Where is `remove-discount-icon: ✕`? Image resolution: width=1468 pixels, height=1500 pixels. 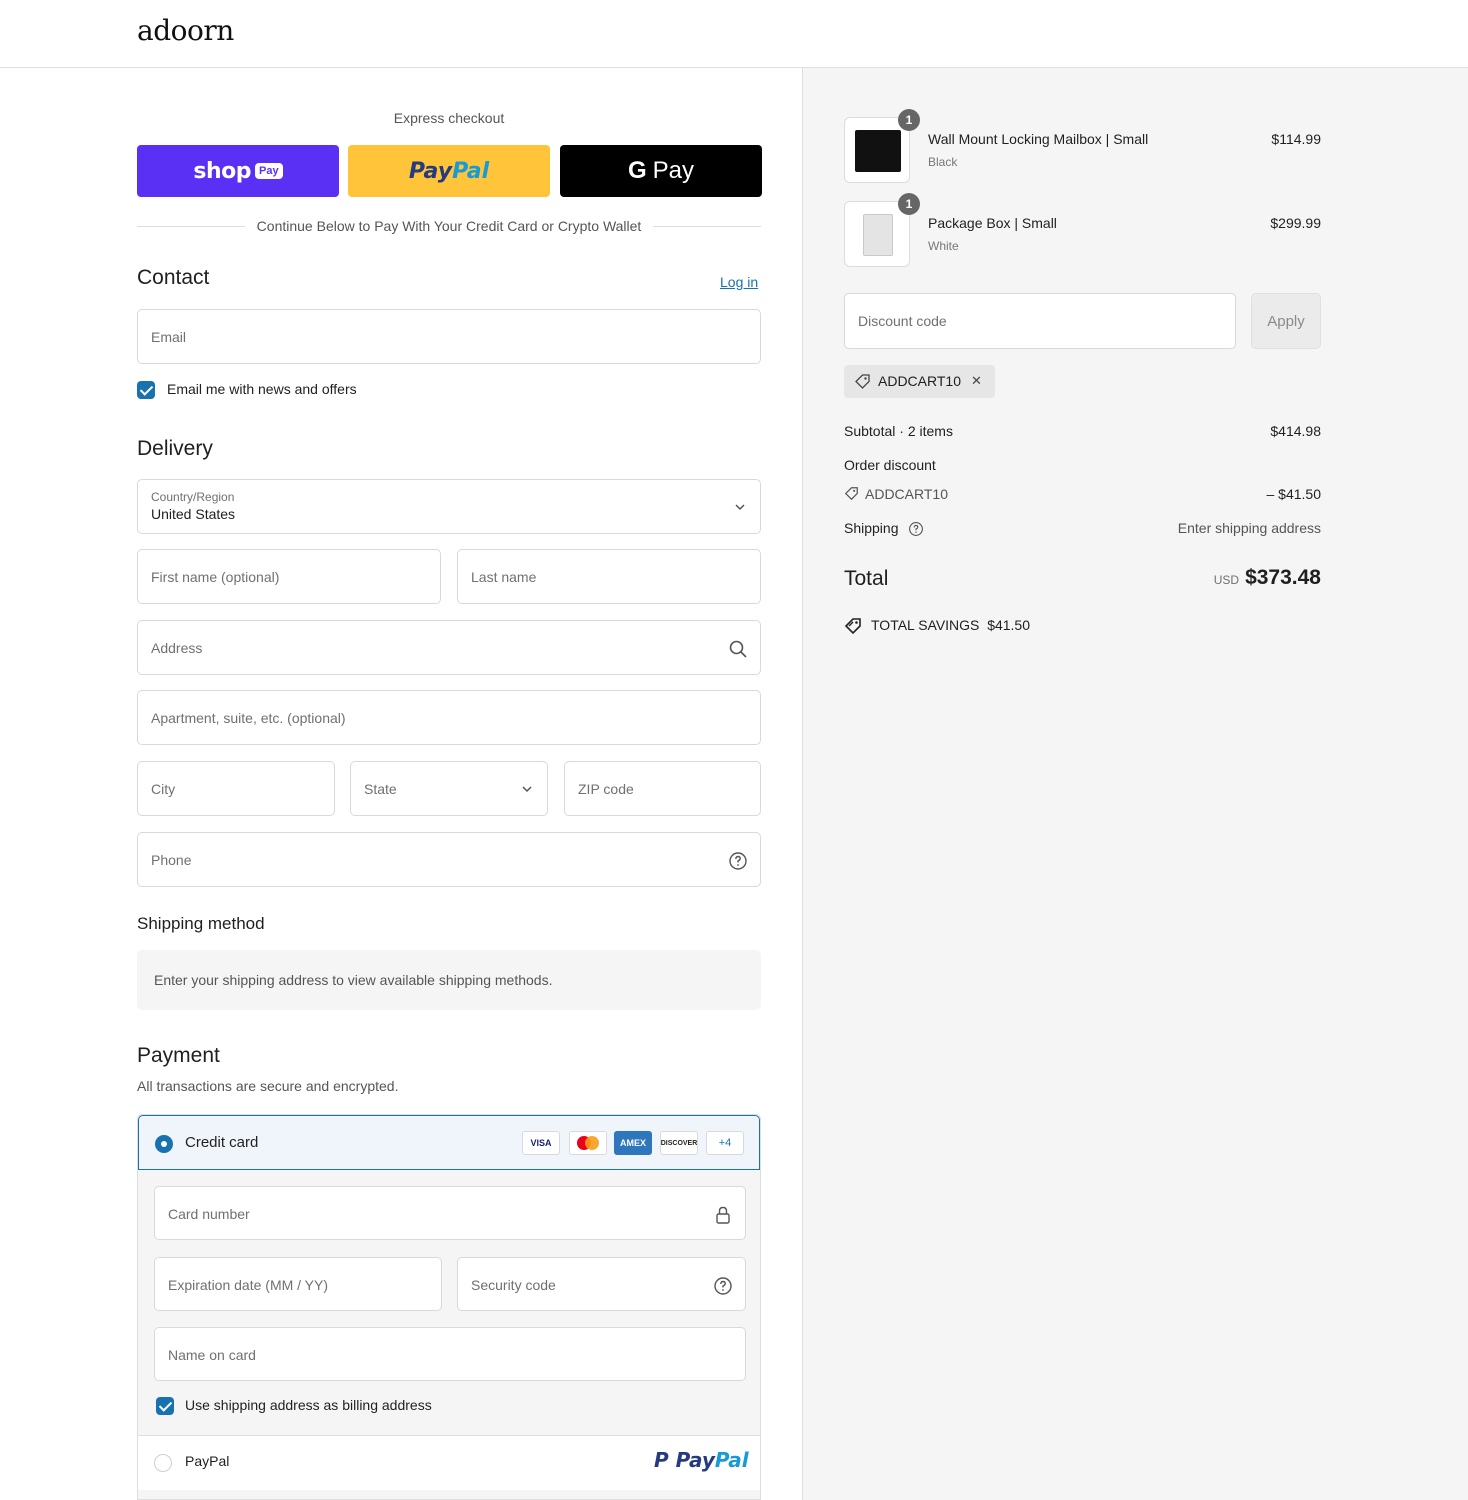 remove-discount-icon: ✕ is located at coordinates (976, 381).